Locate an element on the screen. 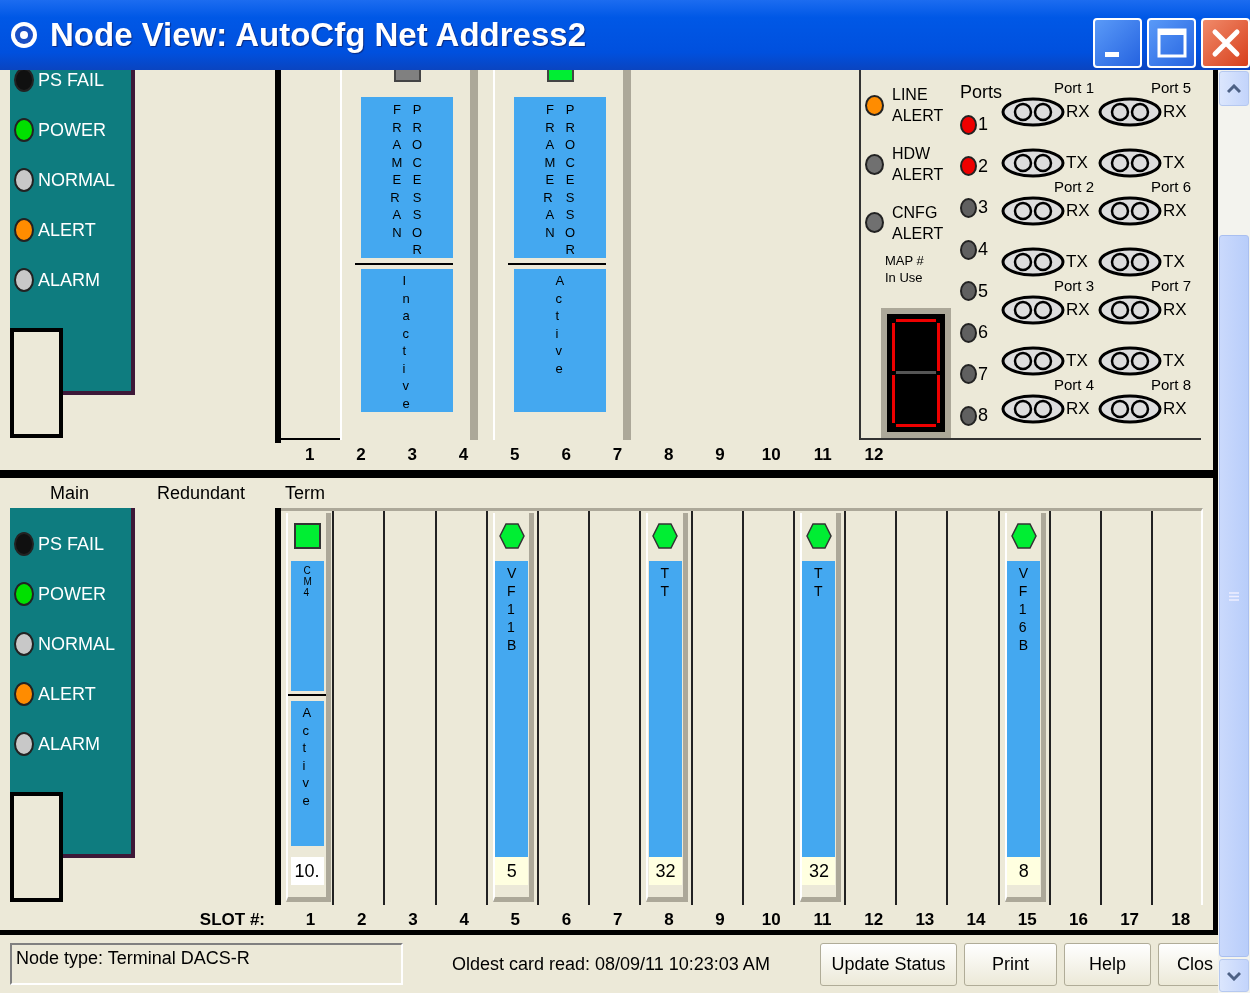  port-number: 8 is located at coordinates (983, 416).